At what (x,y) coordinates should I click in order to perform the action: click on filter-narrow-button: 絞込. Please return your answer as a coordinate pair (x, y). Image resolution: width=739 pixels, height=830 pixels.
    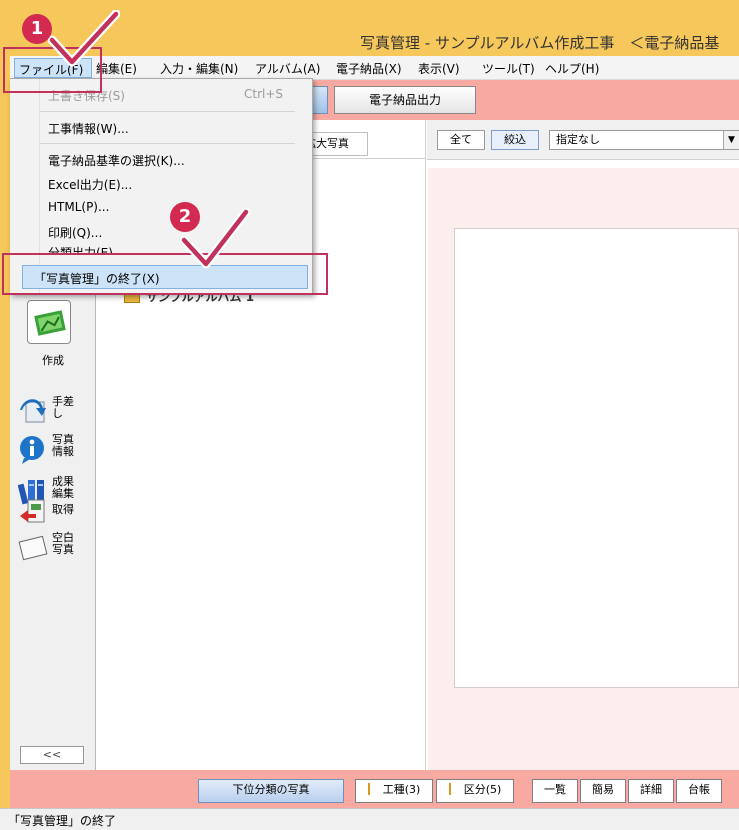
    Looking at the image, I should click on (515, 140).